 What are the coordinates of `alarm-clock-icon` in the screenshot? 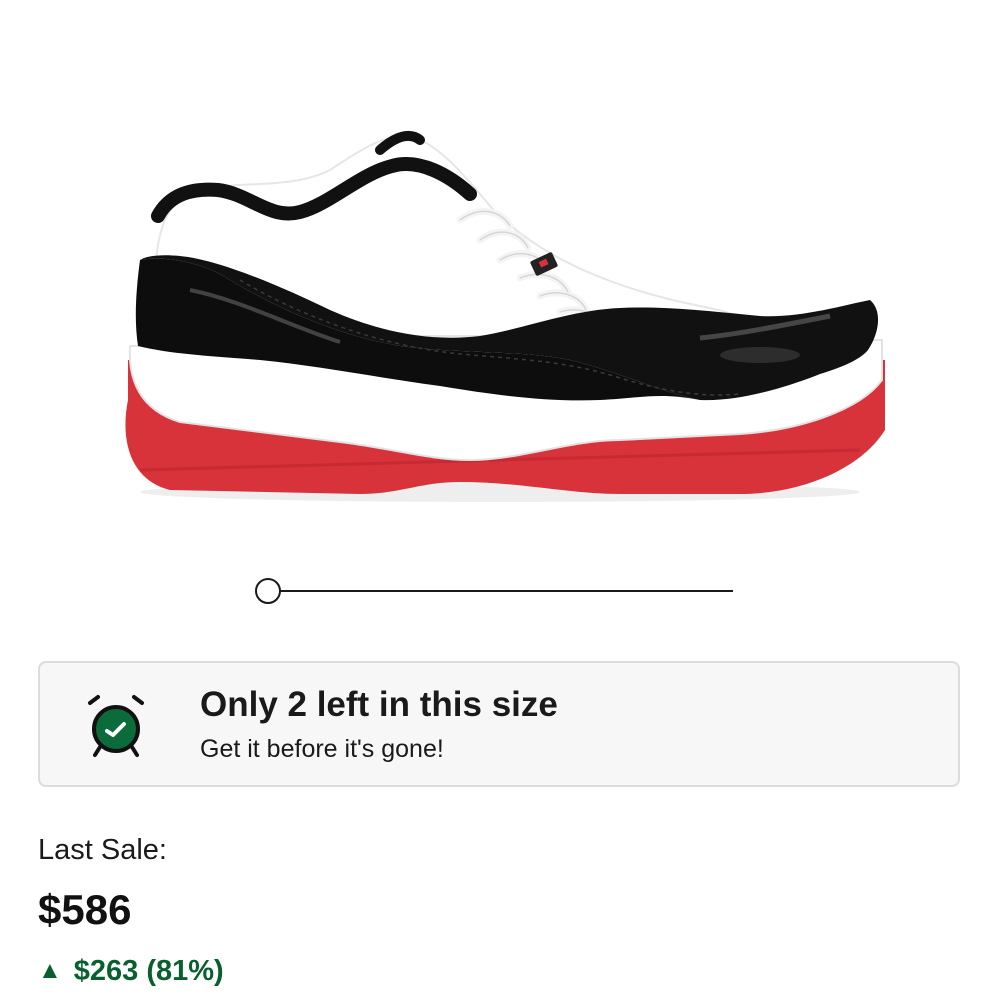 It's located at (116, 725).